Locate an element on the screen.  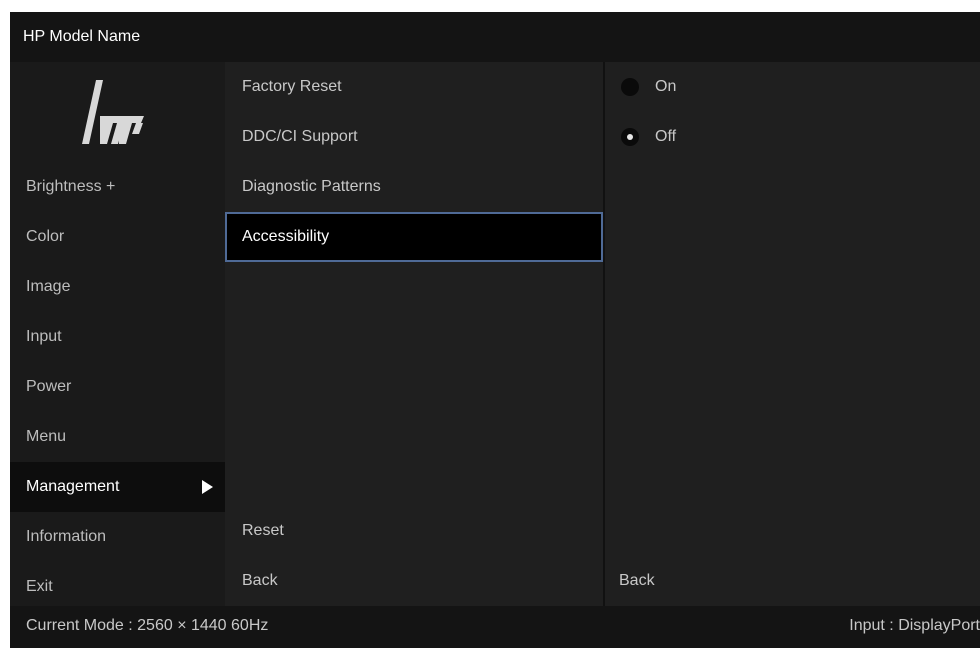
menu-item-brightness: Brightness + is located at coordinates (117, 187).